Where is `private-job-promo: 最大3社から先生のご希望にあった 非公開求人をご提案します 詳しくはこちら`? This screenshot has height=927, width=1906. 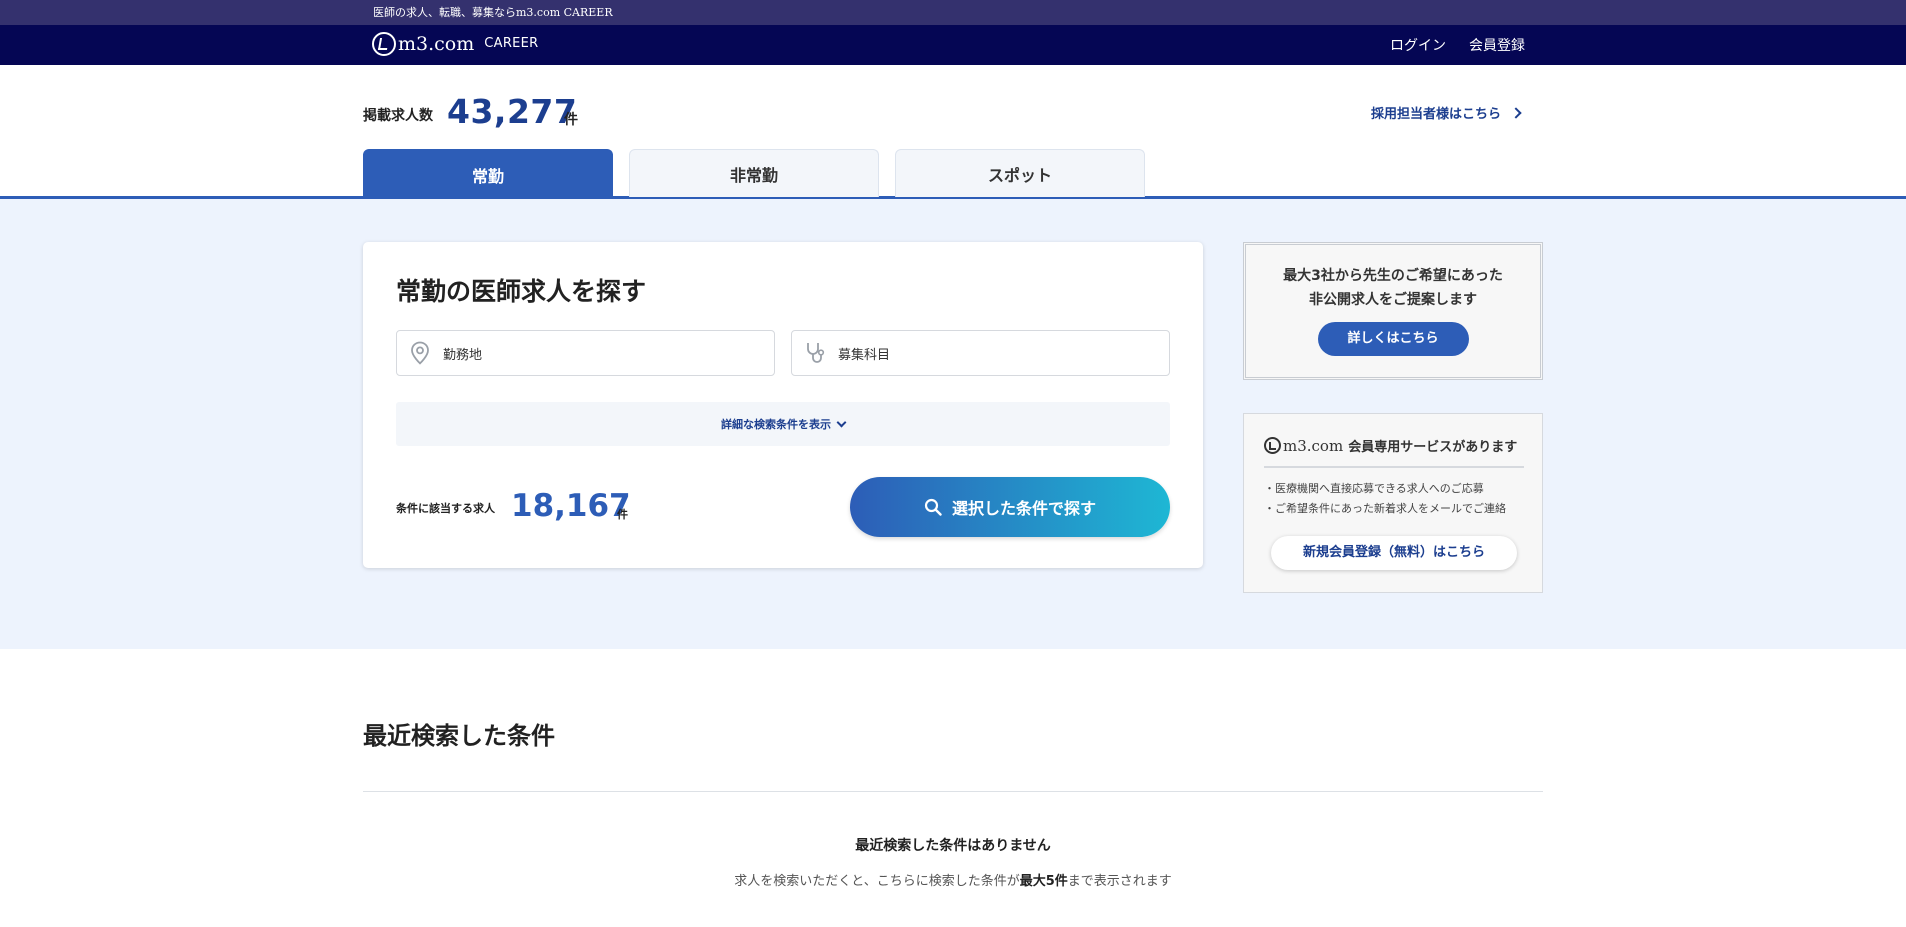 private-job-promo: 最大3社から先生のご希望にあった 非公開求人をご提案します 詳しくはこちら is located at coordinates (1393, 311).